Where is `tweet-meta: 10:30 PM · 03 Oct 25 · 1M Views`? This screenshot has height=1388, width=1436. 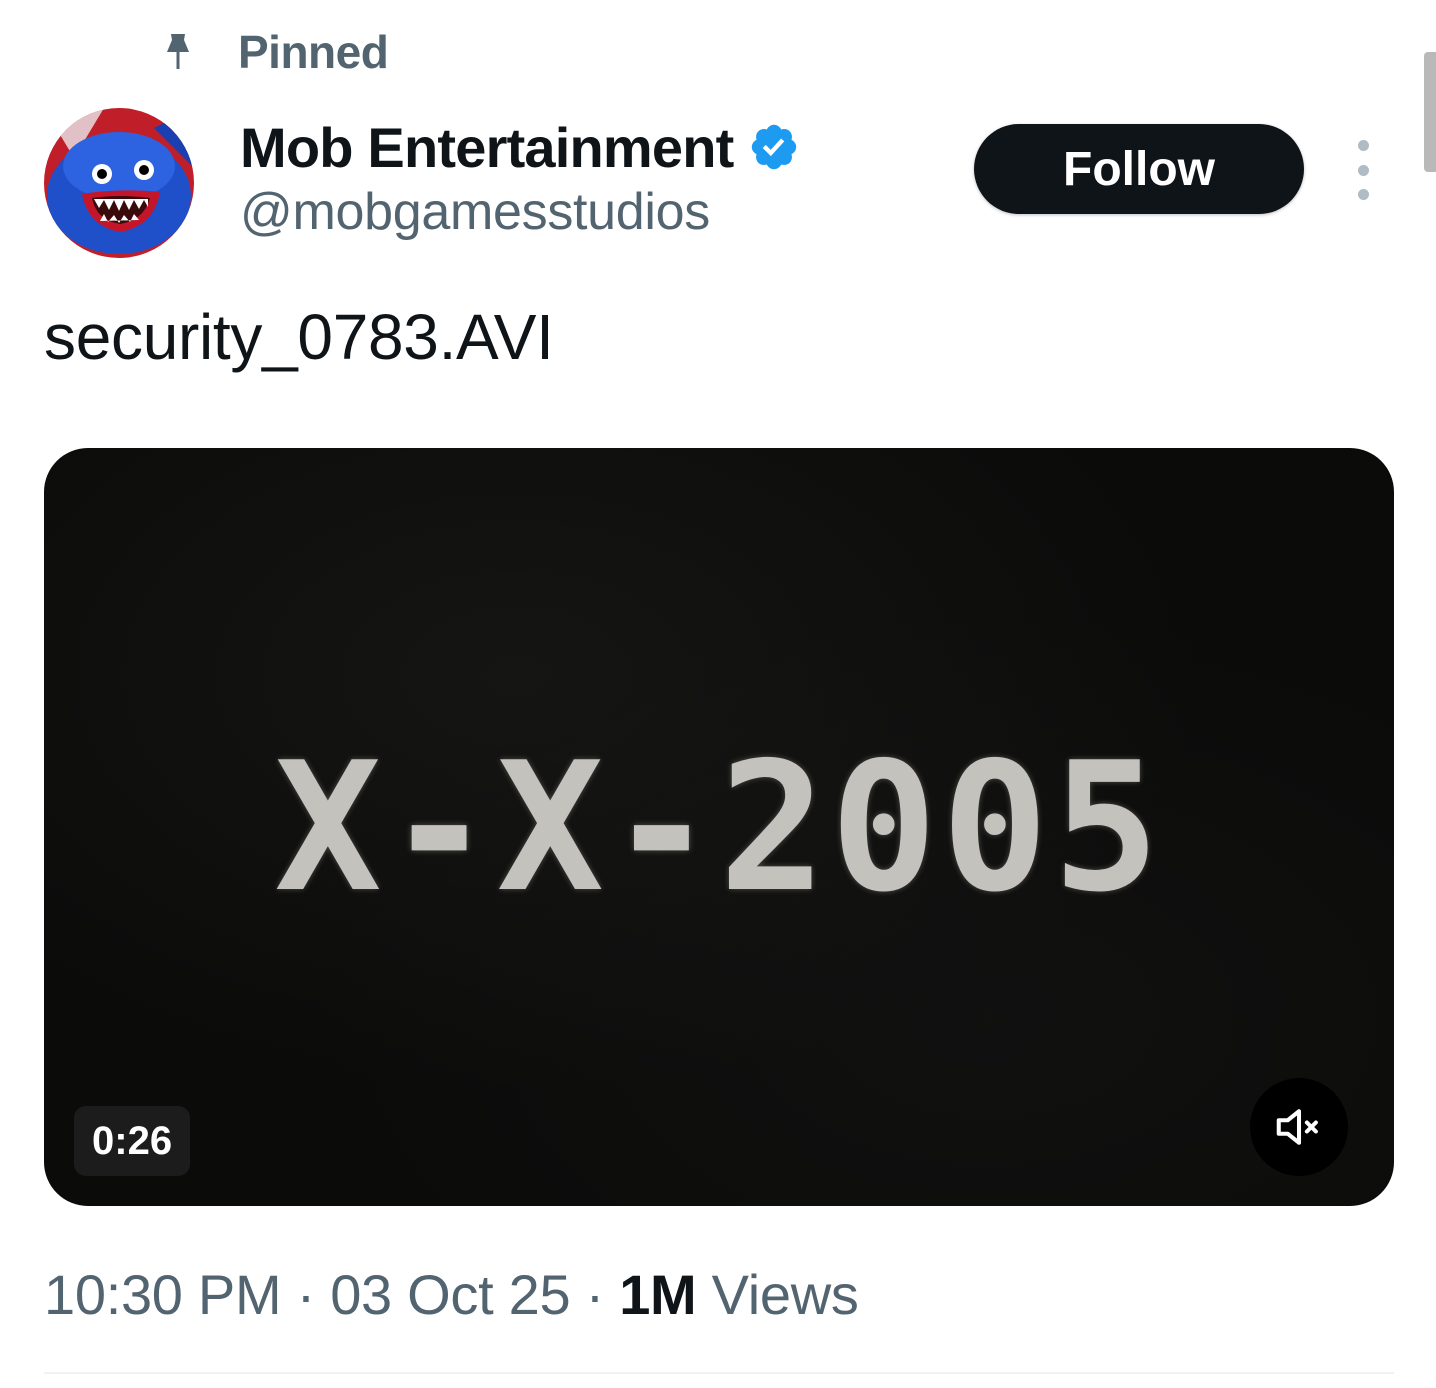 tweet-meta: 10:30 PM · 03 Oct 25 · 1M Views is located at coordinates (451, 1294).